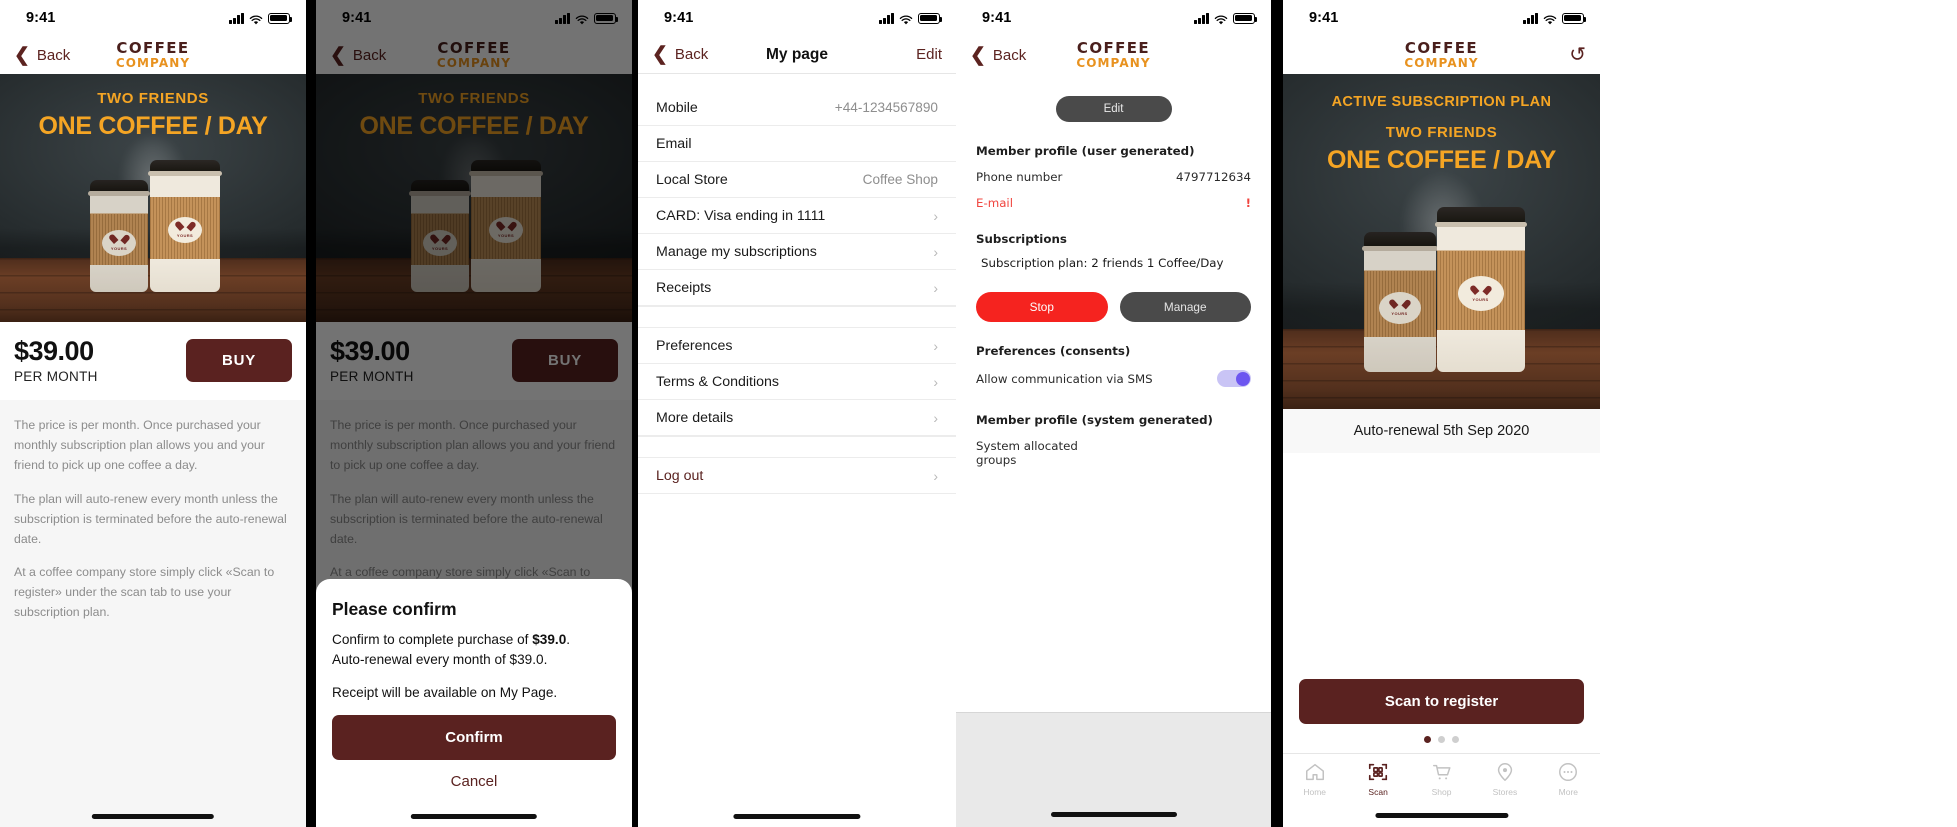 The height and width of the screenshot is (827, 1957). What do you see at coordinates (695, 417) in the screenshot?
I see `row-label: More details` at bounding box center [695, 417].